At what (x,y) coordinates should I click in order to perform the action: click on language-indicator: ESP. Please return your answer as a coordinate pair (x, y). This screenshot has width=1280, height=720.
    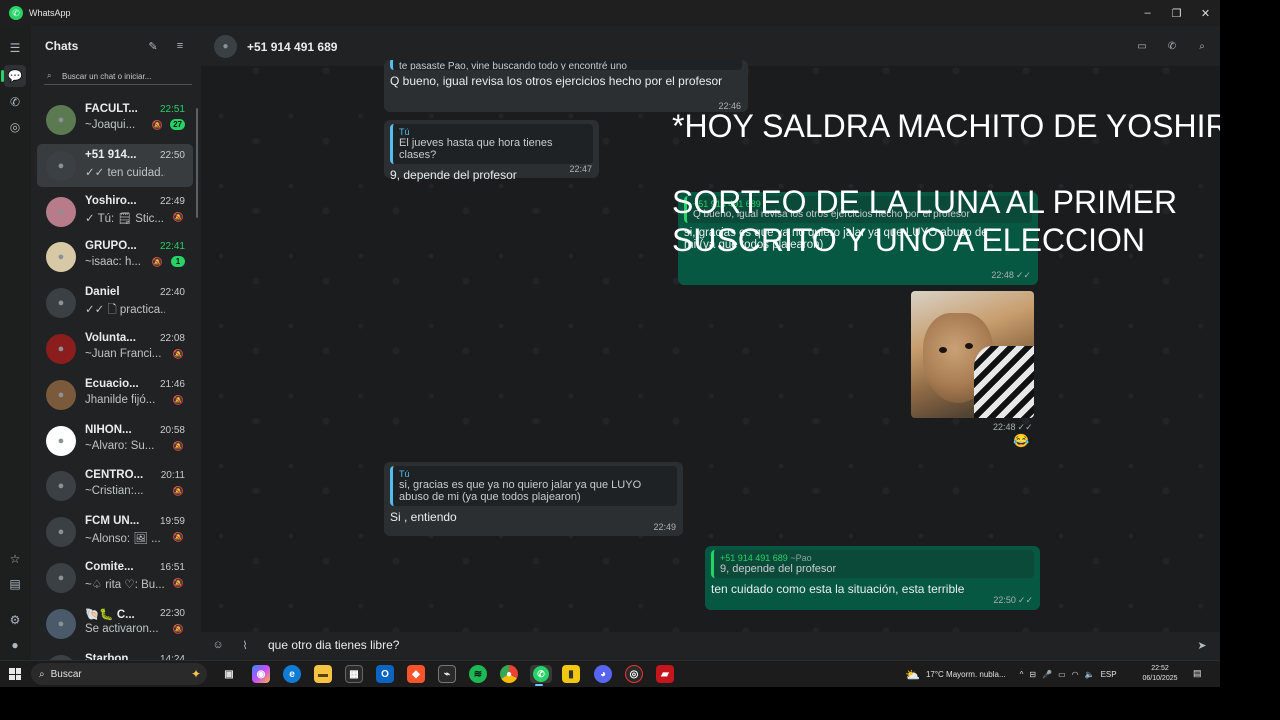
    Looking at the image, I should click on (1109, 674).